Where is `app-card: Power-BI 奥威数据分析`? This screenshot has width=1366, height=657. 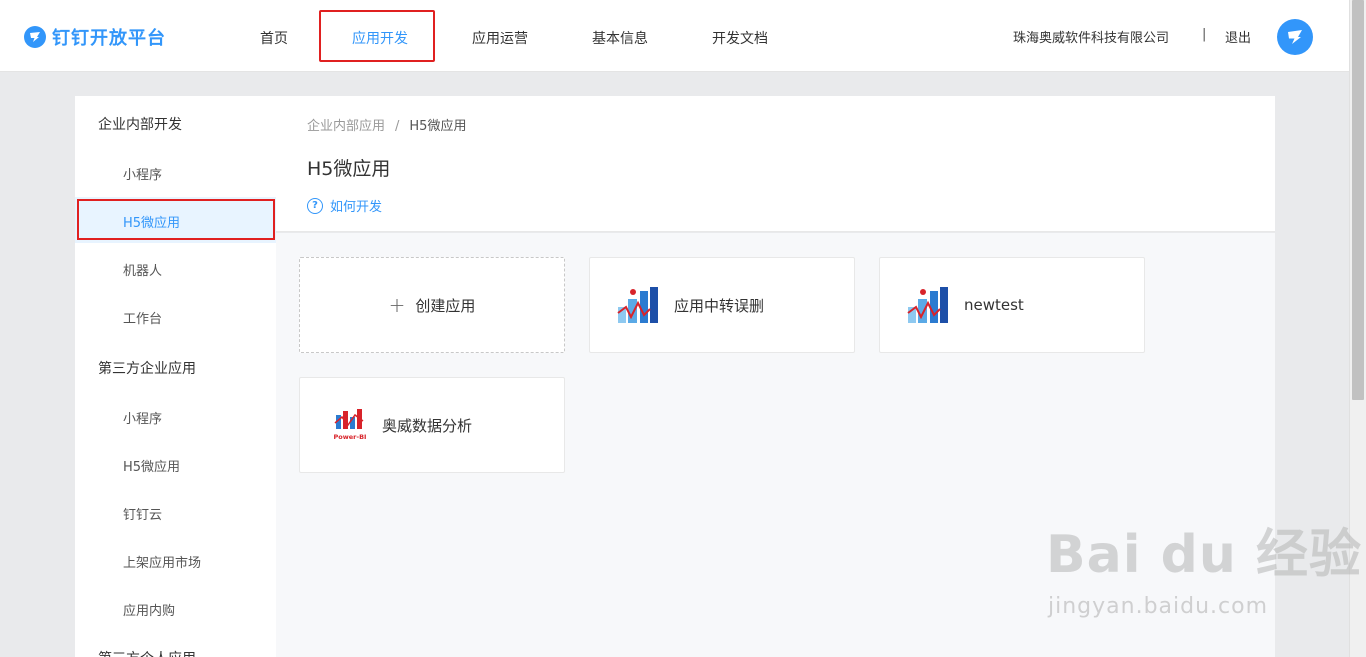 app-card: Power-BI 奥威数据分析 is located at coordinates (432, 425).